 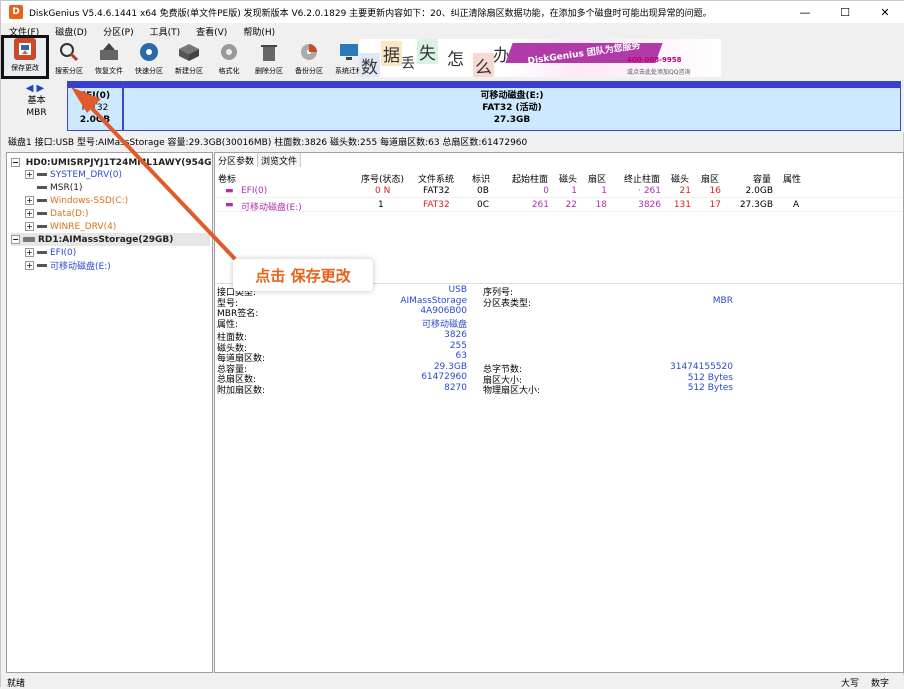 What do you see at coordinates (106, 239) in the screenshot?
I see `tree-item-label: RD1:AIMassStorage(29GB)` at bounding box center [106, 239].